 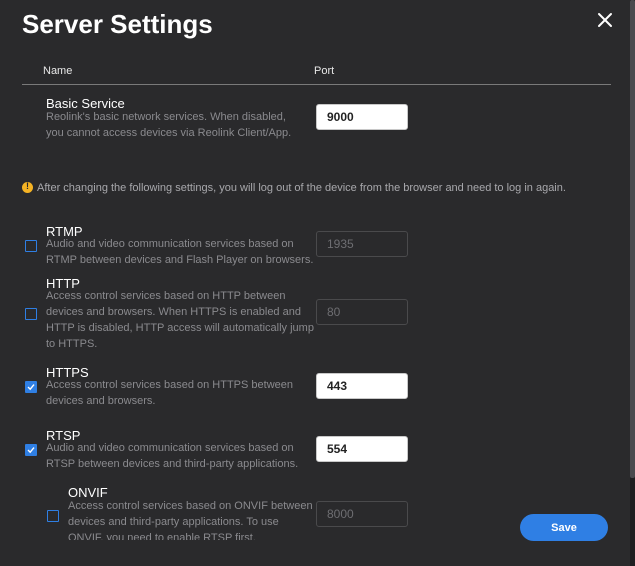 What do you see at coordinates (27, 187) in the screenshot?
I see `warning-icon: !` at bounding box center [27, 187].